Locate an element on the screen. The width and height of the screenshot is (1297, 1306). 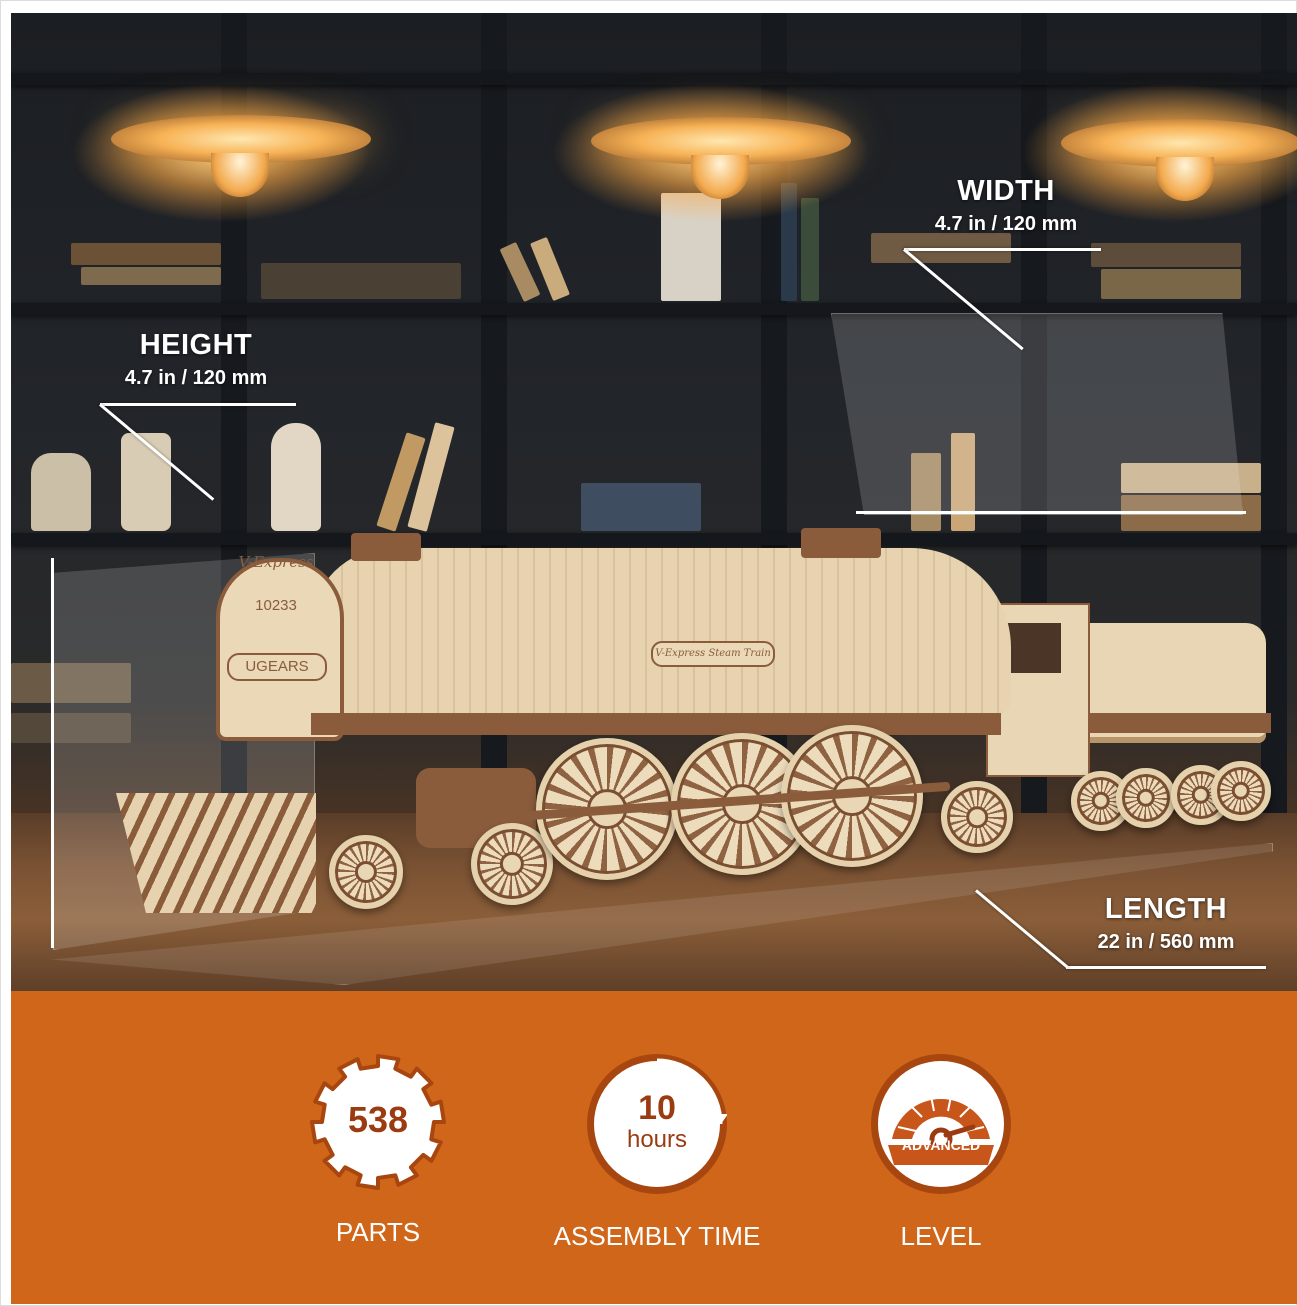
height-value: 4.7 in / 120 mm is located at coordinates (196, 378).